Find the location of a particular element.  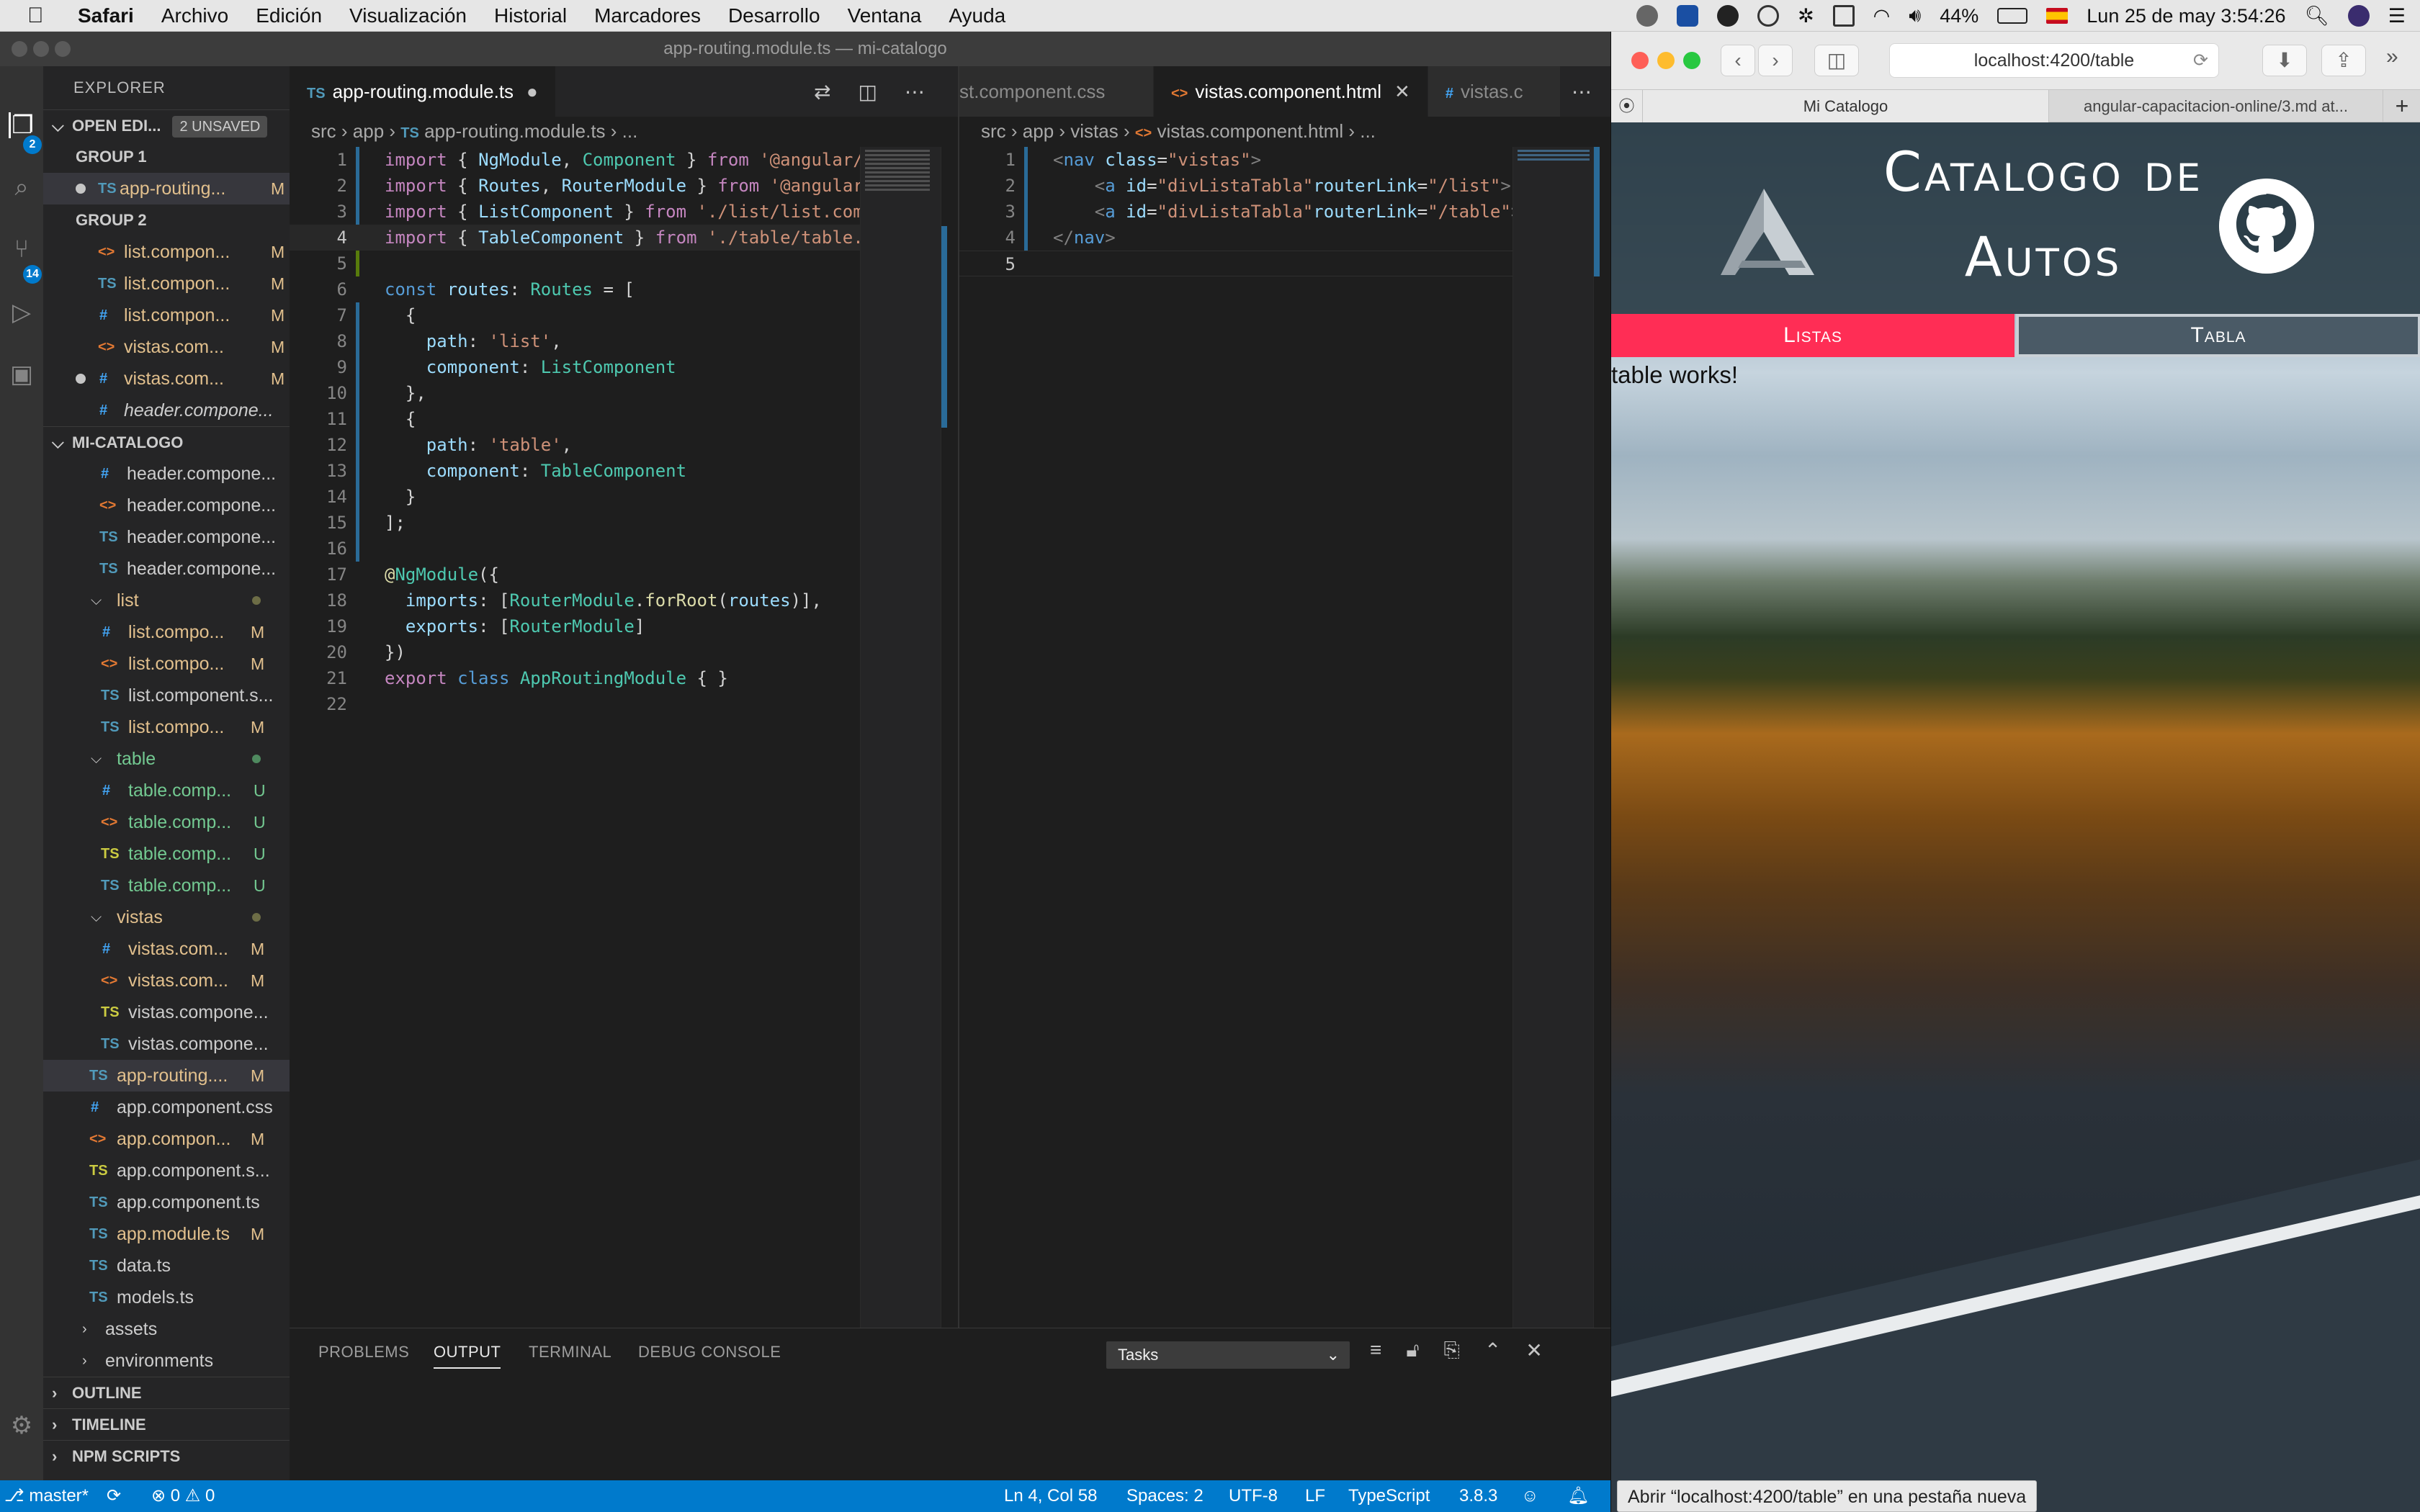

folder-table: ⌵ table is located at coordinates (166, 759).